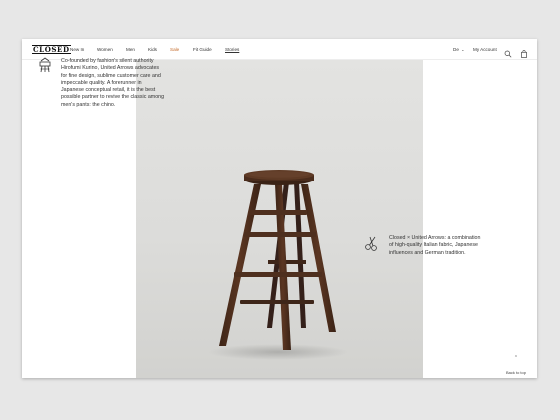 This screenshot has width=560, height=420. I want to click on my-account-link: My Account, so click(485, 49).